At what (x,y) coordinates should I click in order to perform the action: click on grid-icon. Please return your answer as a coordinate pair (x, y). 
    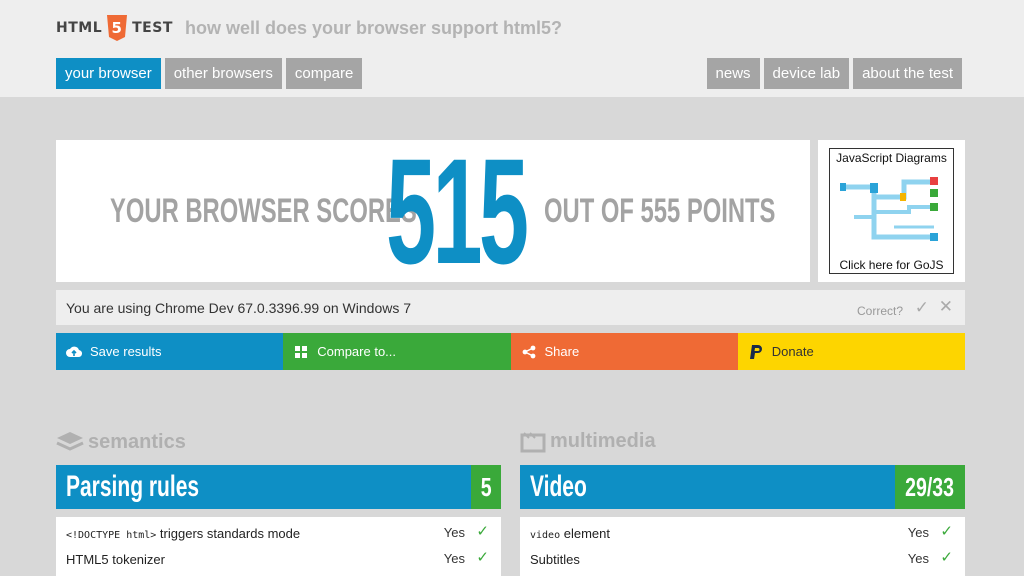
    Looking at the image, I should click on (301, 352).